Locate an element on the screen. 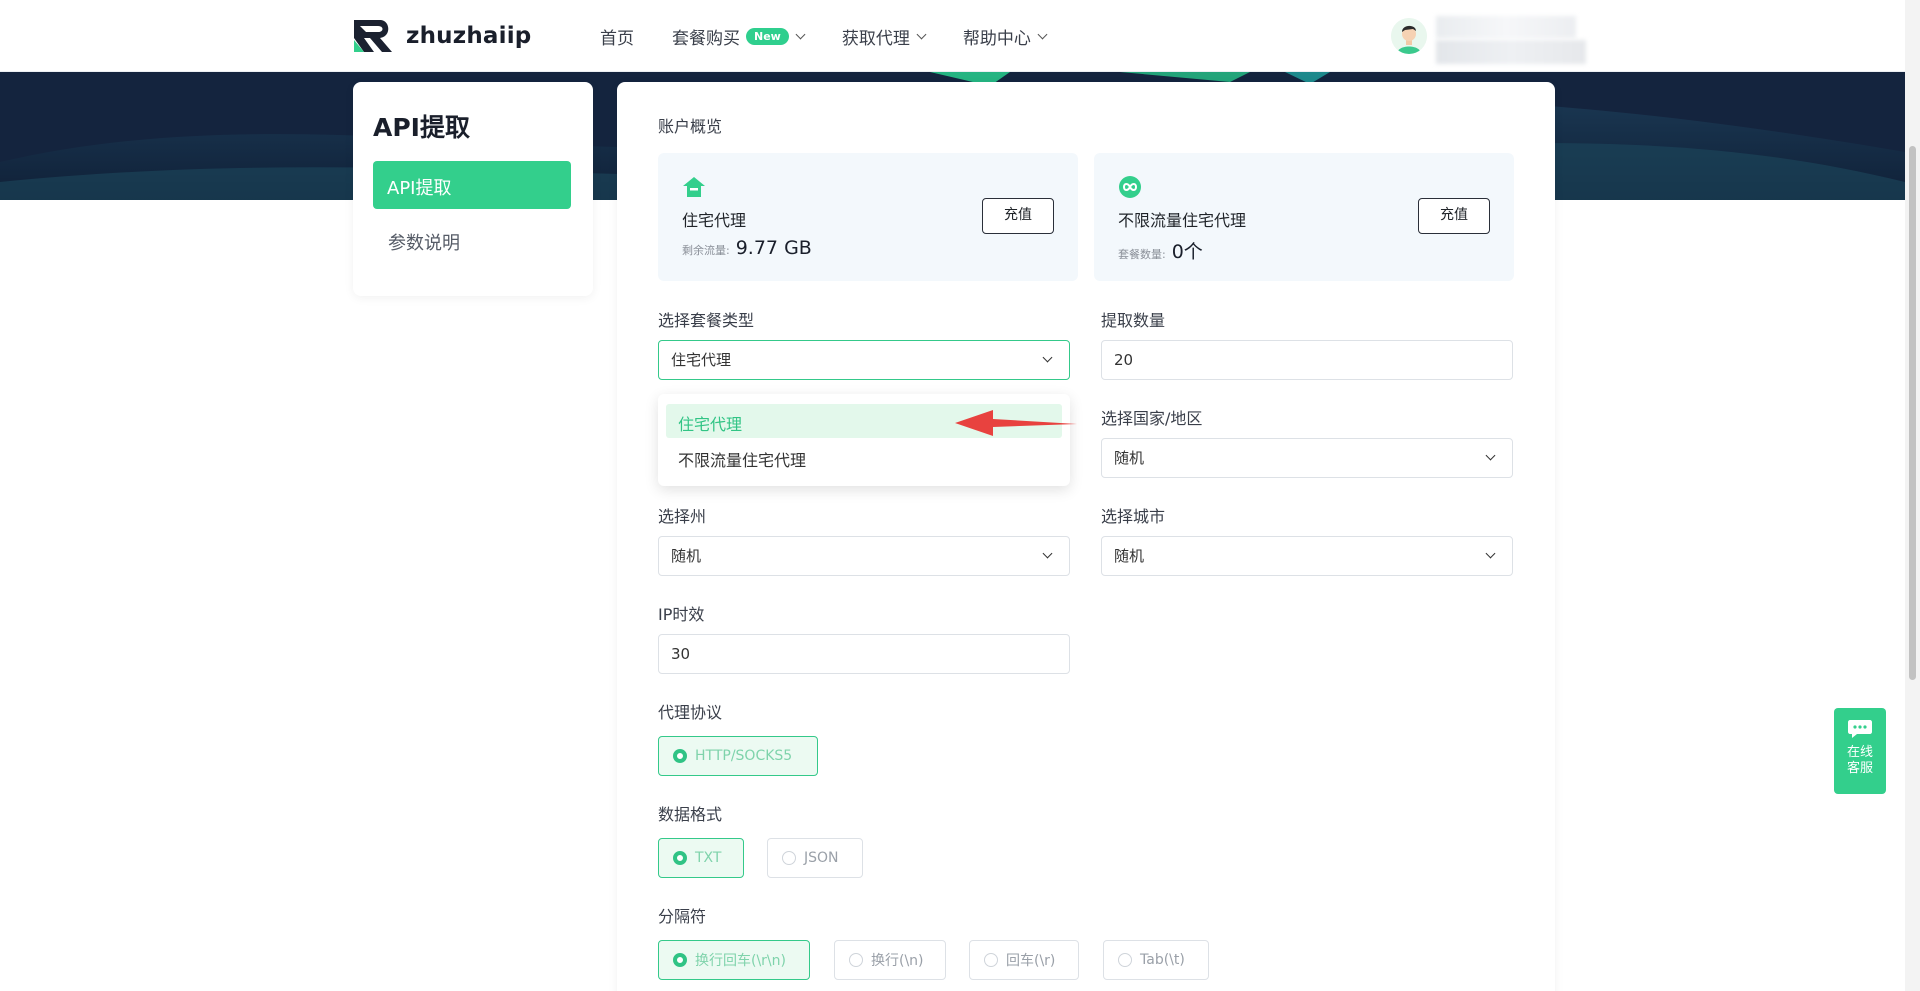  nav-home: 首页 is located at coordinates (617, 36).